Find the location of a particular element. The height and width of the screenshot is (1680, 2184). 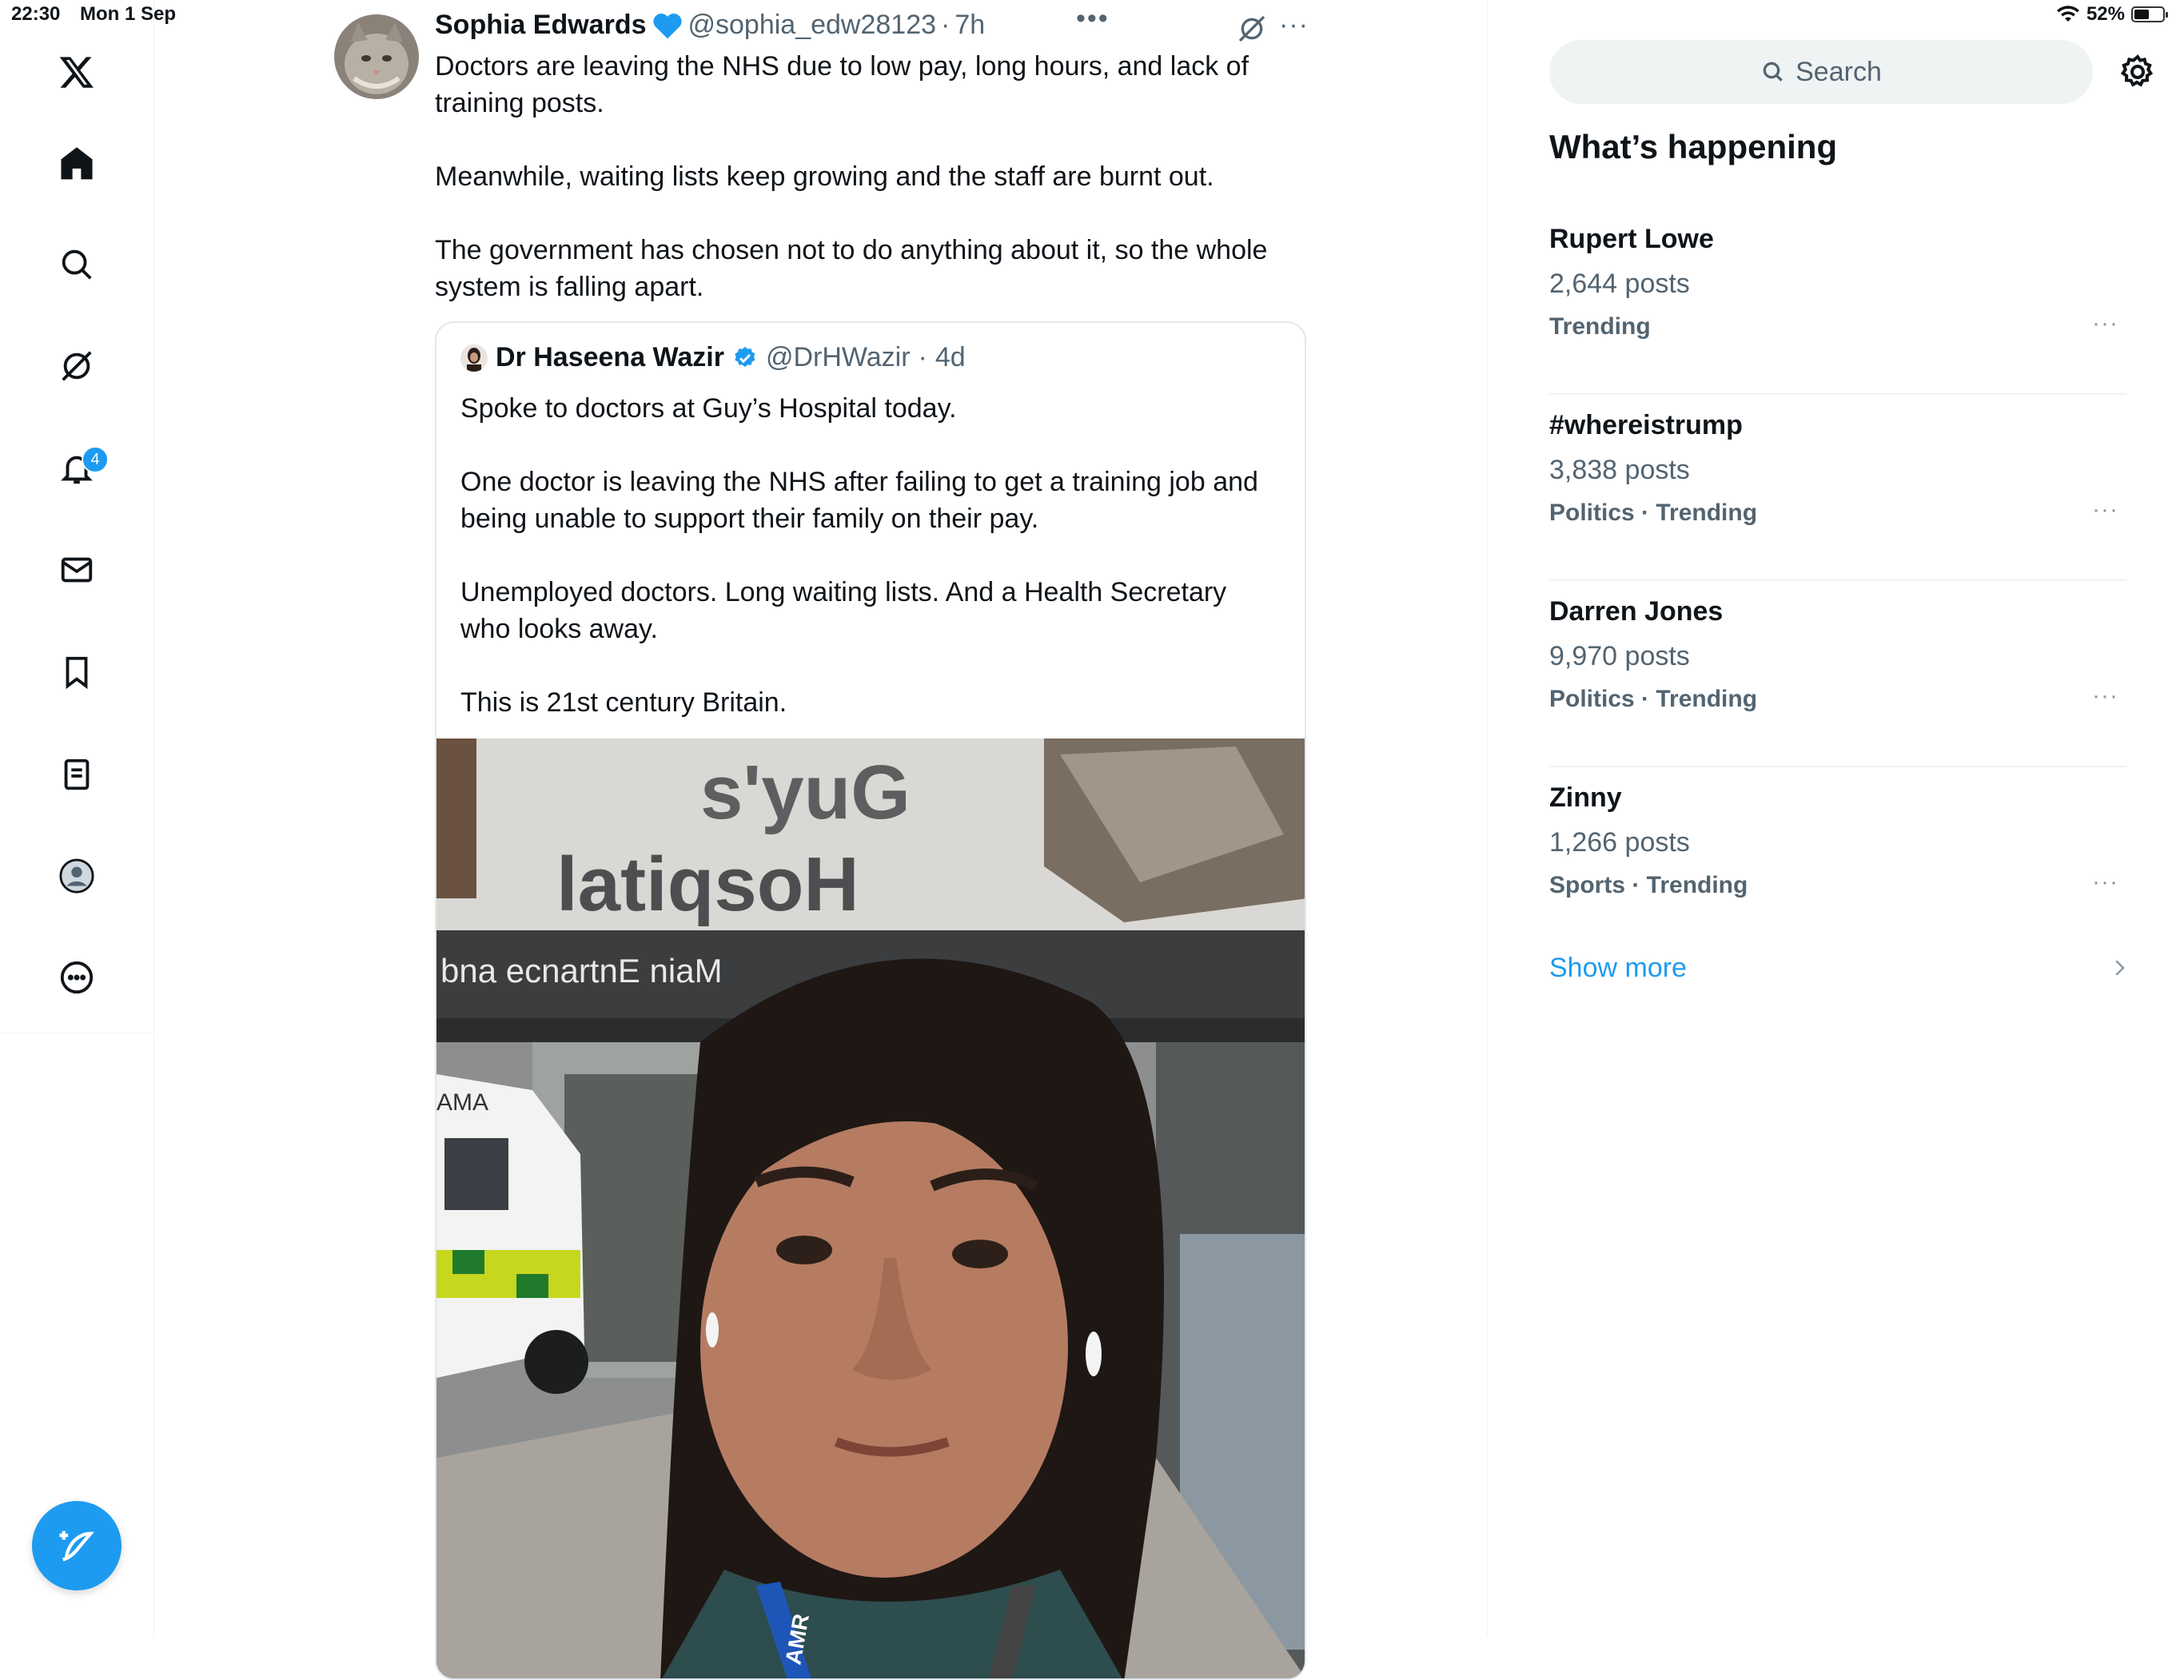

trend-name: Zinny is located at coordinates (1585, 797).